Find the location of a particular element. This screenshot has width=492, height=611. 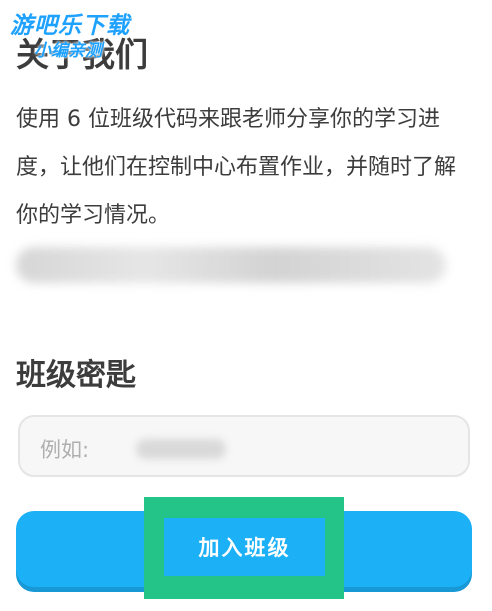

join-class-label: 加入班级 is located at coordinates (244, 548).